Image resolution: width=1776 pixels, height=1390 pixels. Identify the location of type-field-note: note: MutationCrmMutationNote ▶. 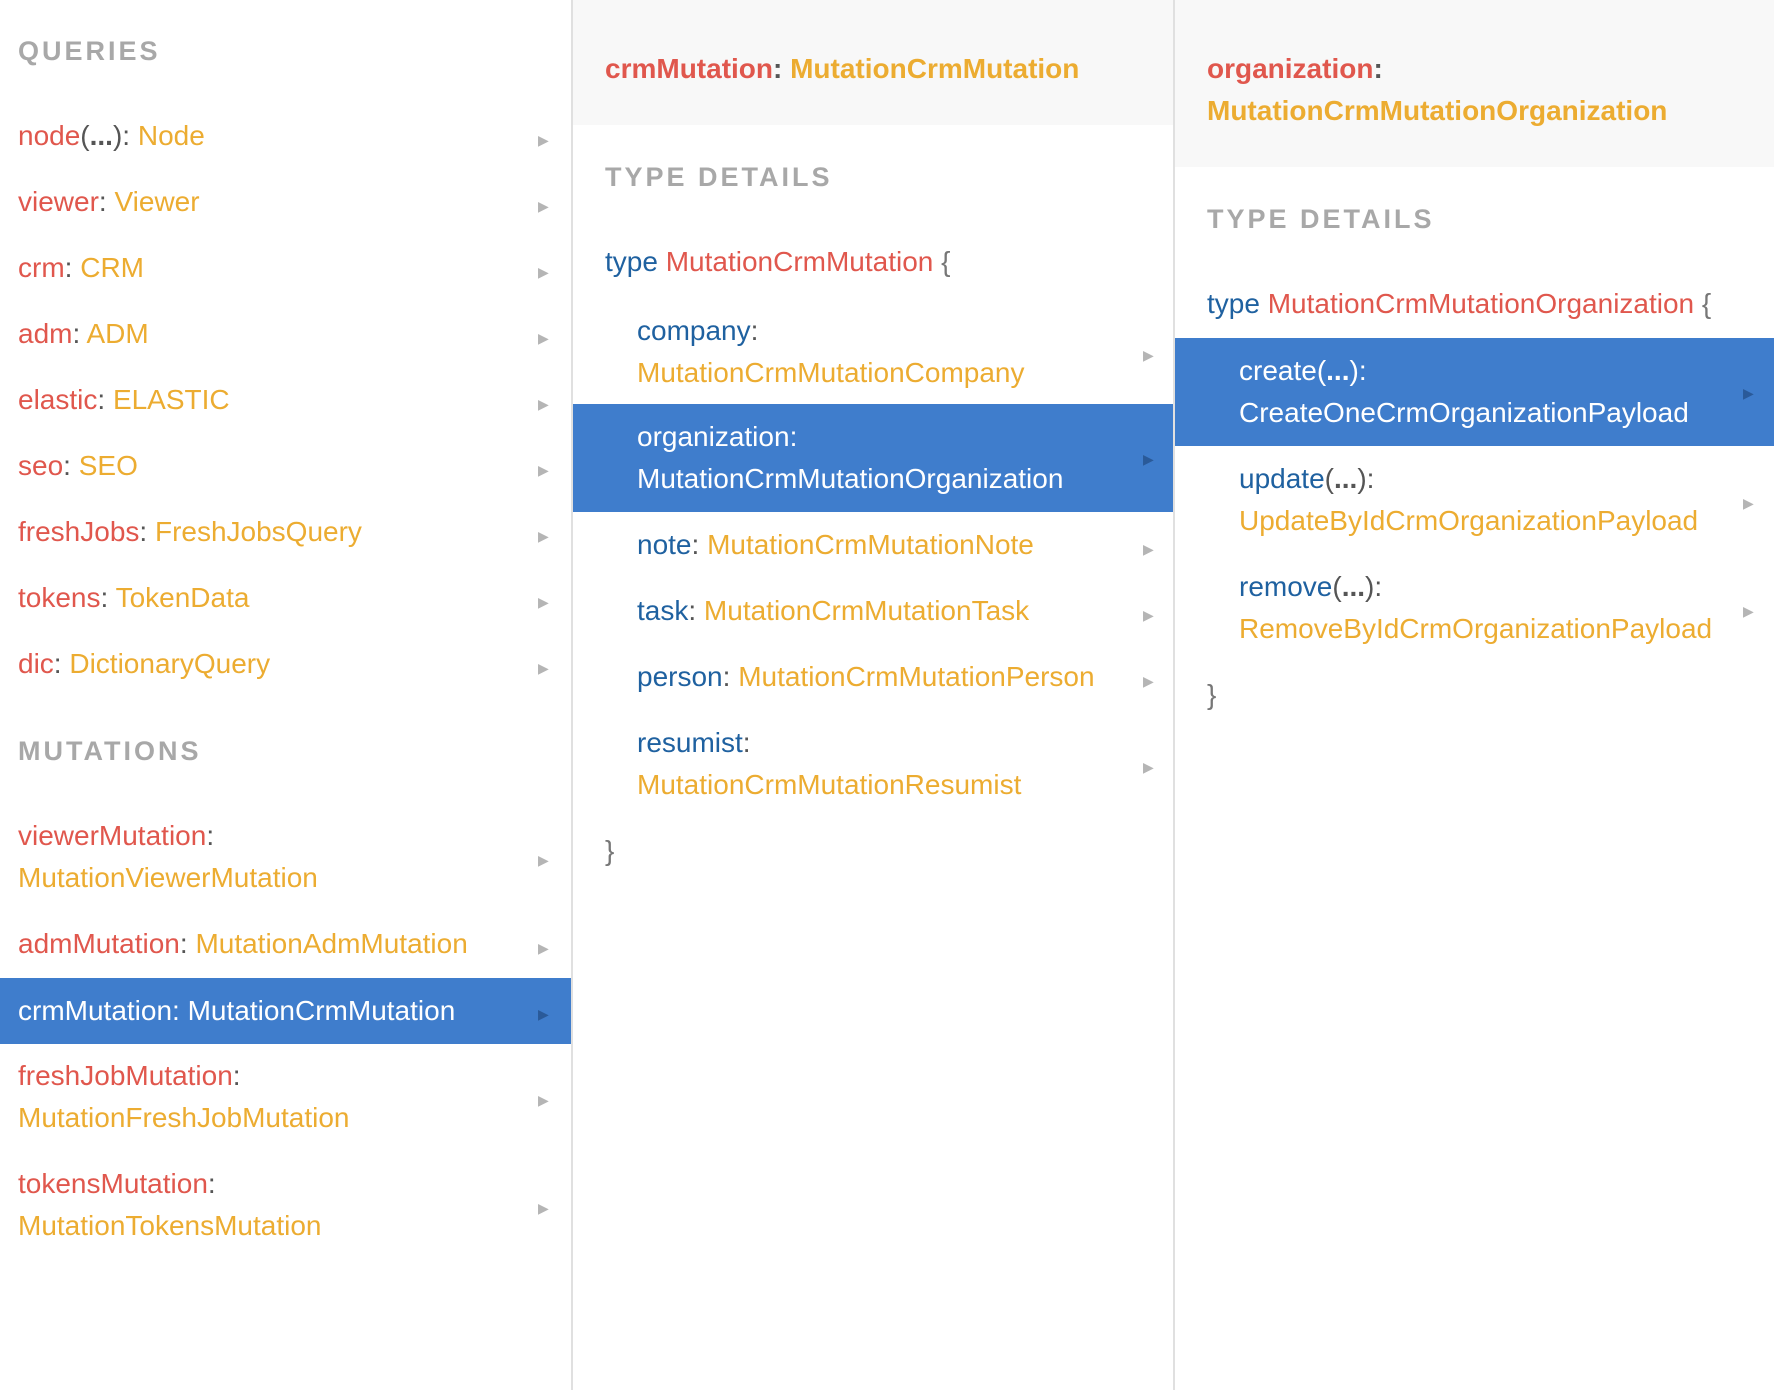
(873, 545).